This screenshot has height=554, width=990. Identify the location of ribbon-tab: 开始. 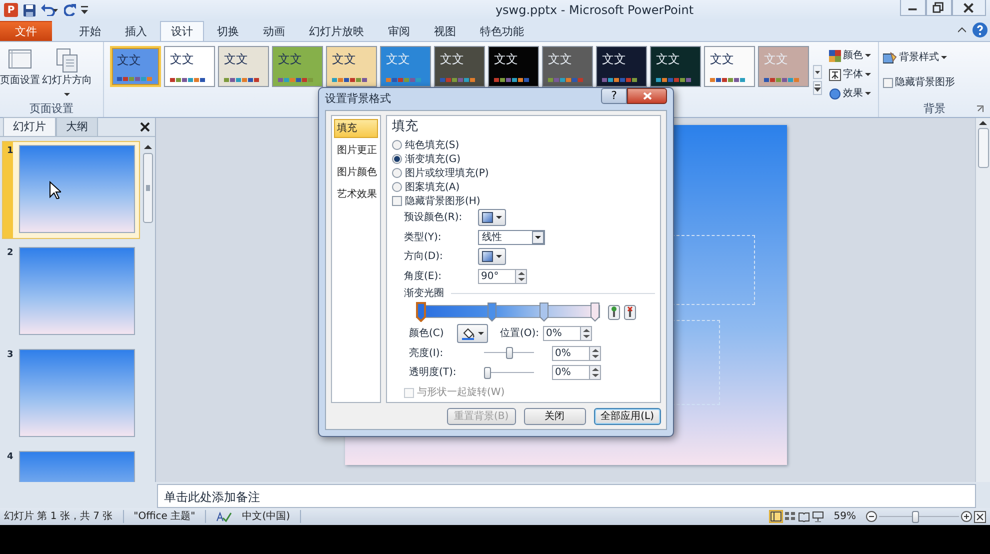
(90, 31).